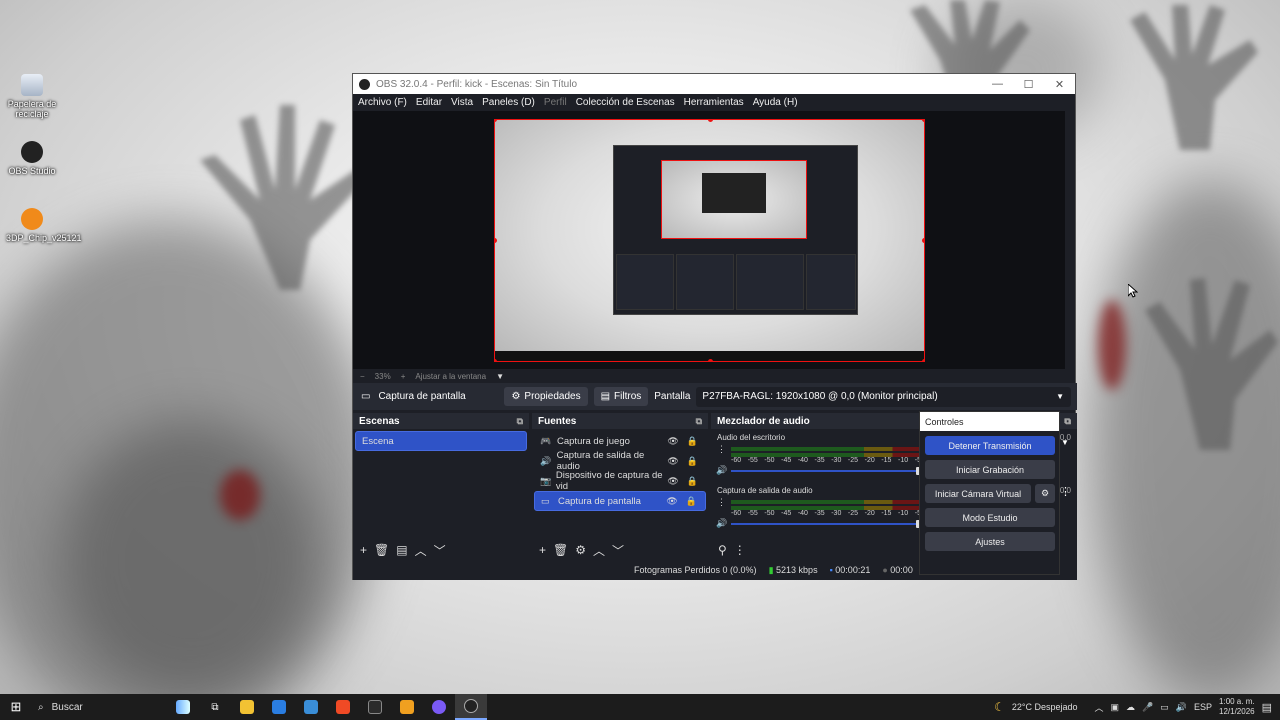 Image resolution: width=1280 pixels, height=720 pixels. What do you see at coordinates (311, 707) in the screenshot?
I see `remote-desktop-icon` at bounding box center [311, 707].